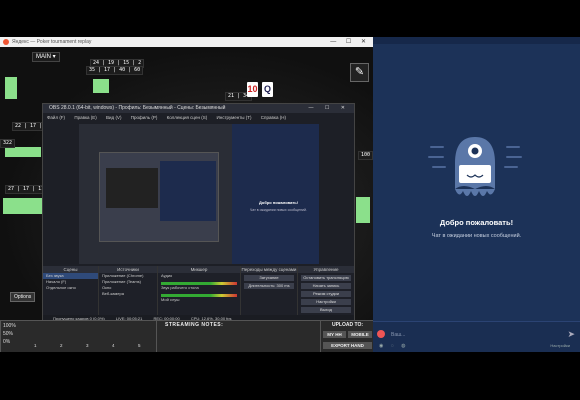 The width and height of the screenshot is (580, 400). I want to click on export-hand-button: EXPORT HAND, so click(347, 345).